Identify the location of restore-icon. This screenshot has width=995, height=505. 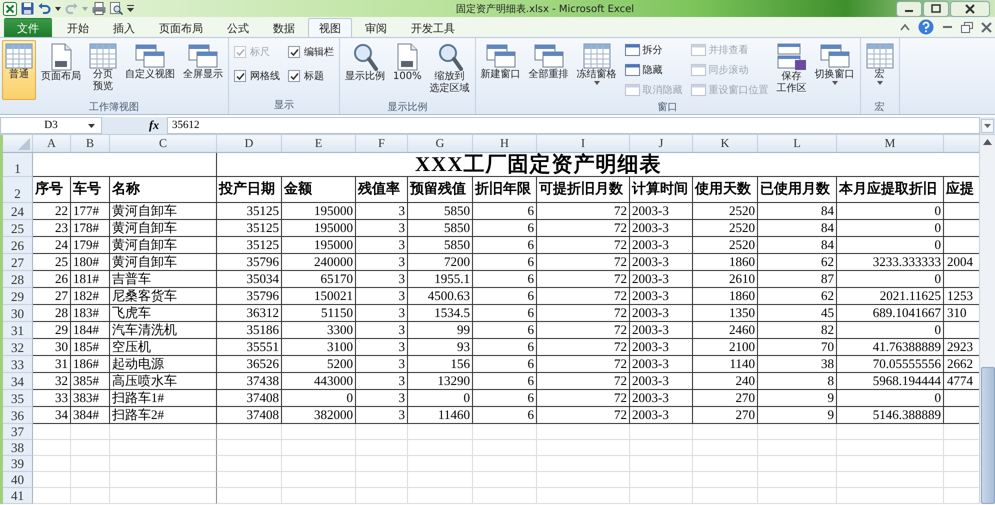
(967, 27).